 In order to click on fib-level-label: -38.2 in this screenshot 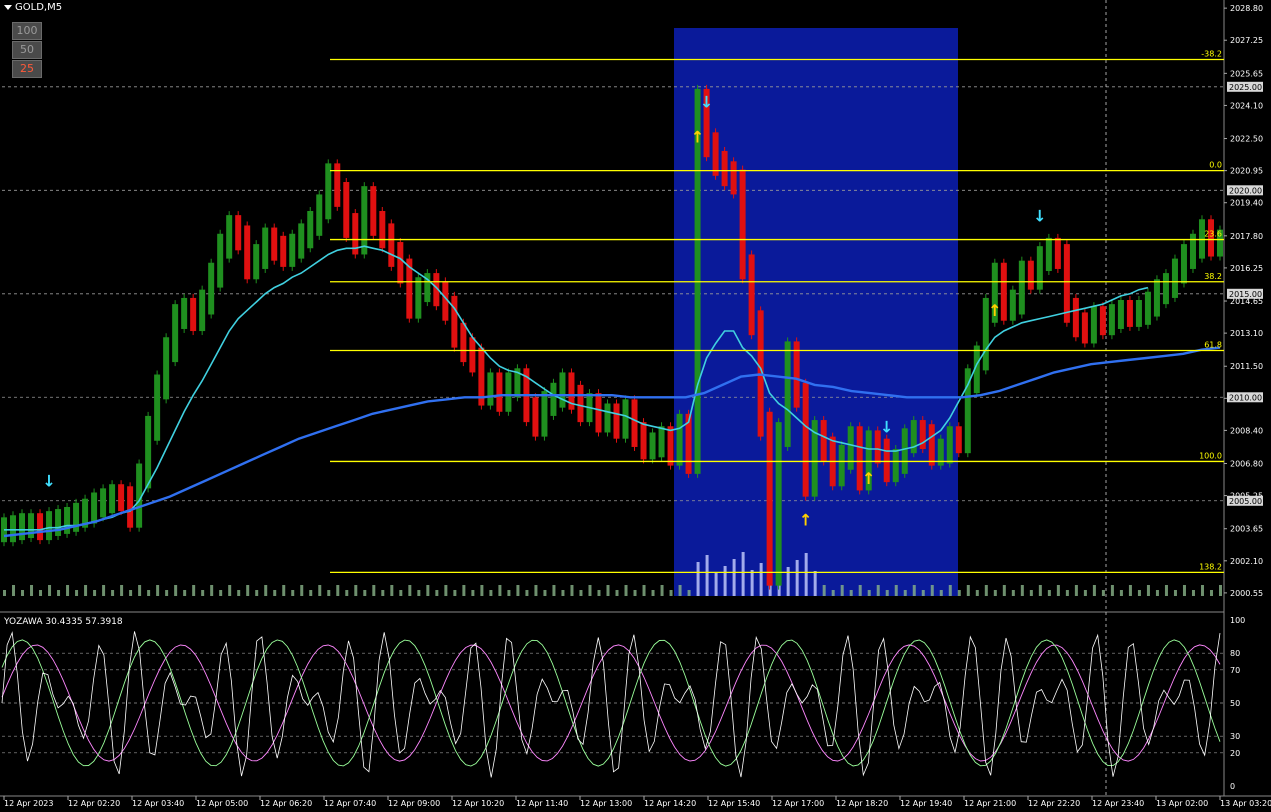, I will do `click(1211, 53)`.